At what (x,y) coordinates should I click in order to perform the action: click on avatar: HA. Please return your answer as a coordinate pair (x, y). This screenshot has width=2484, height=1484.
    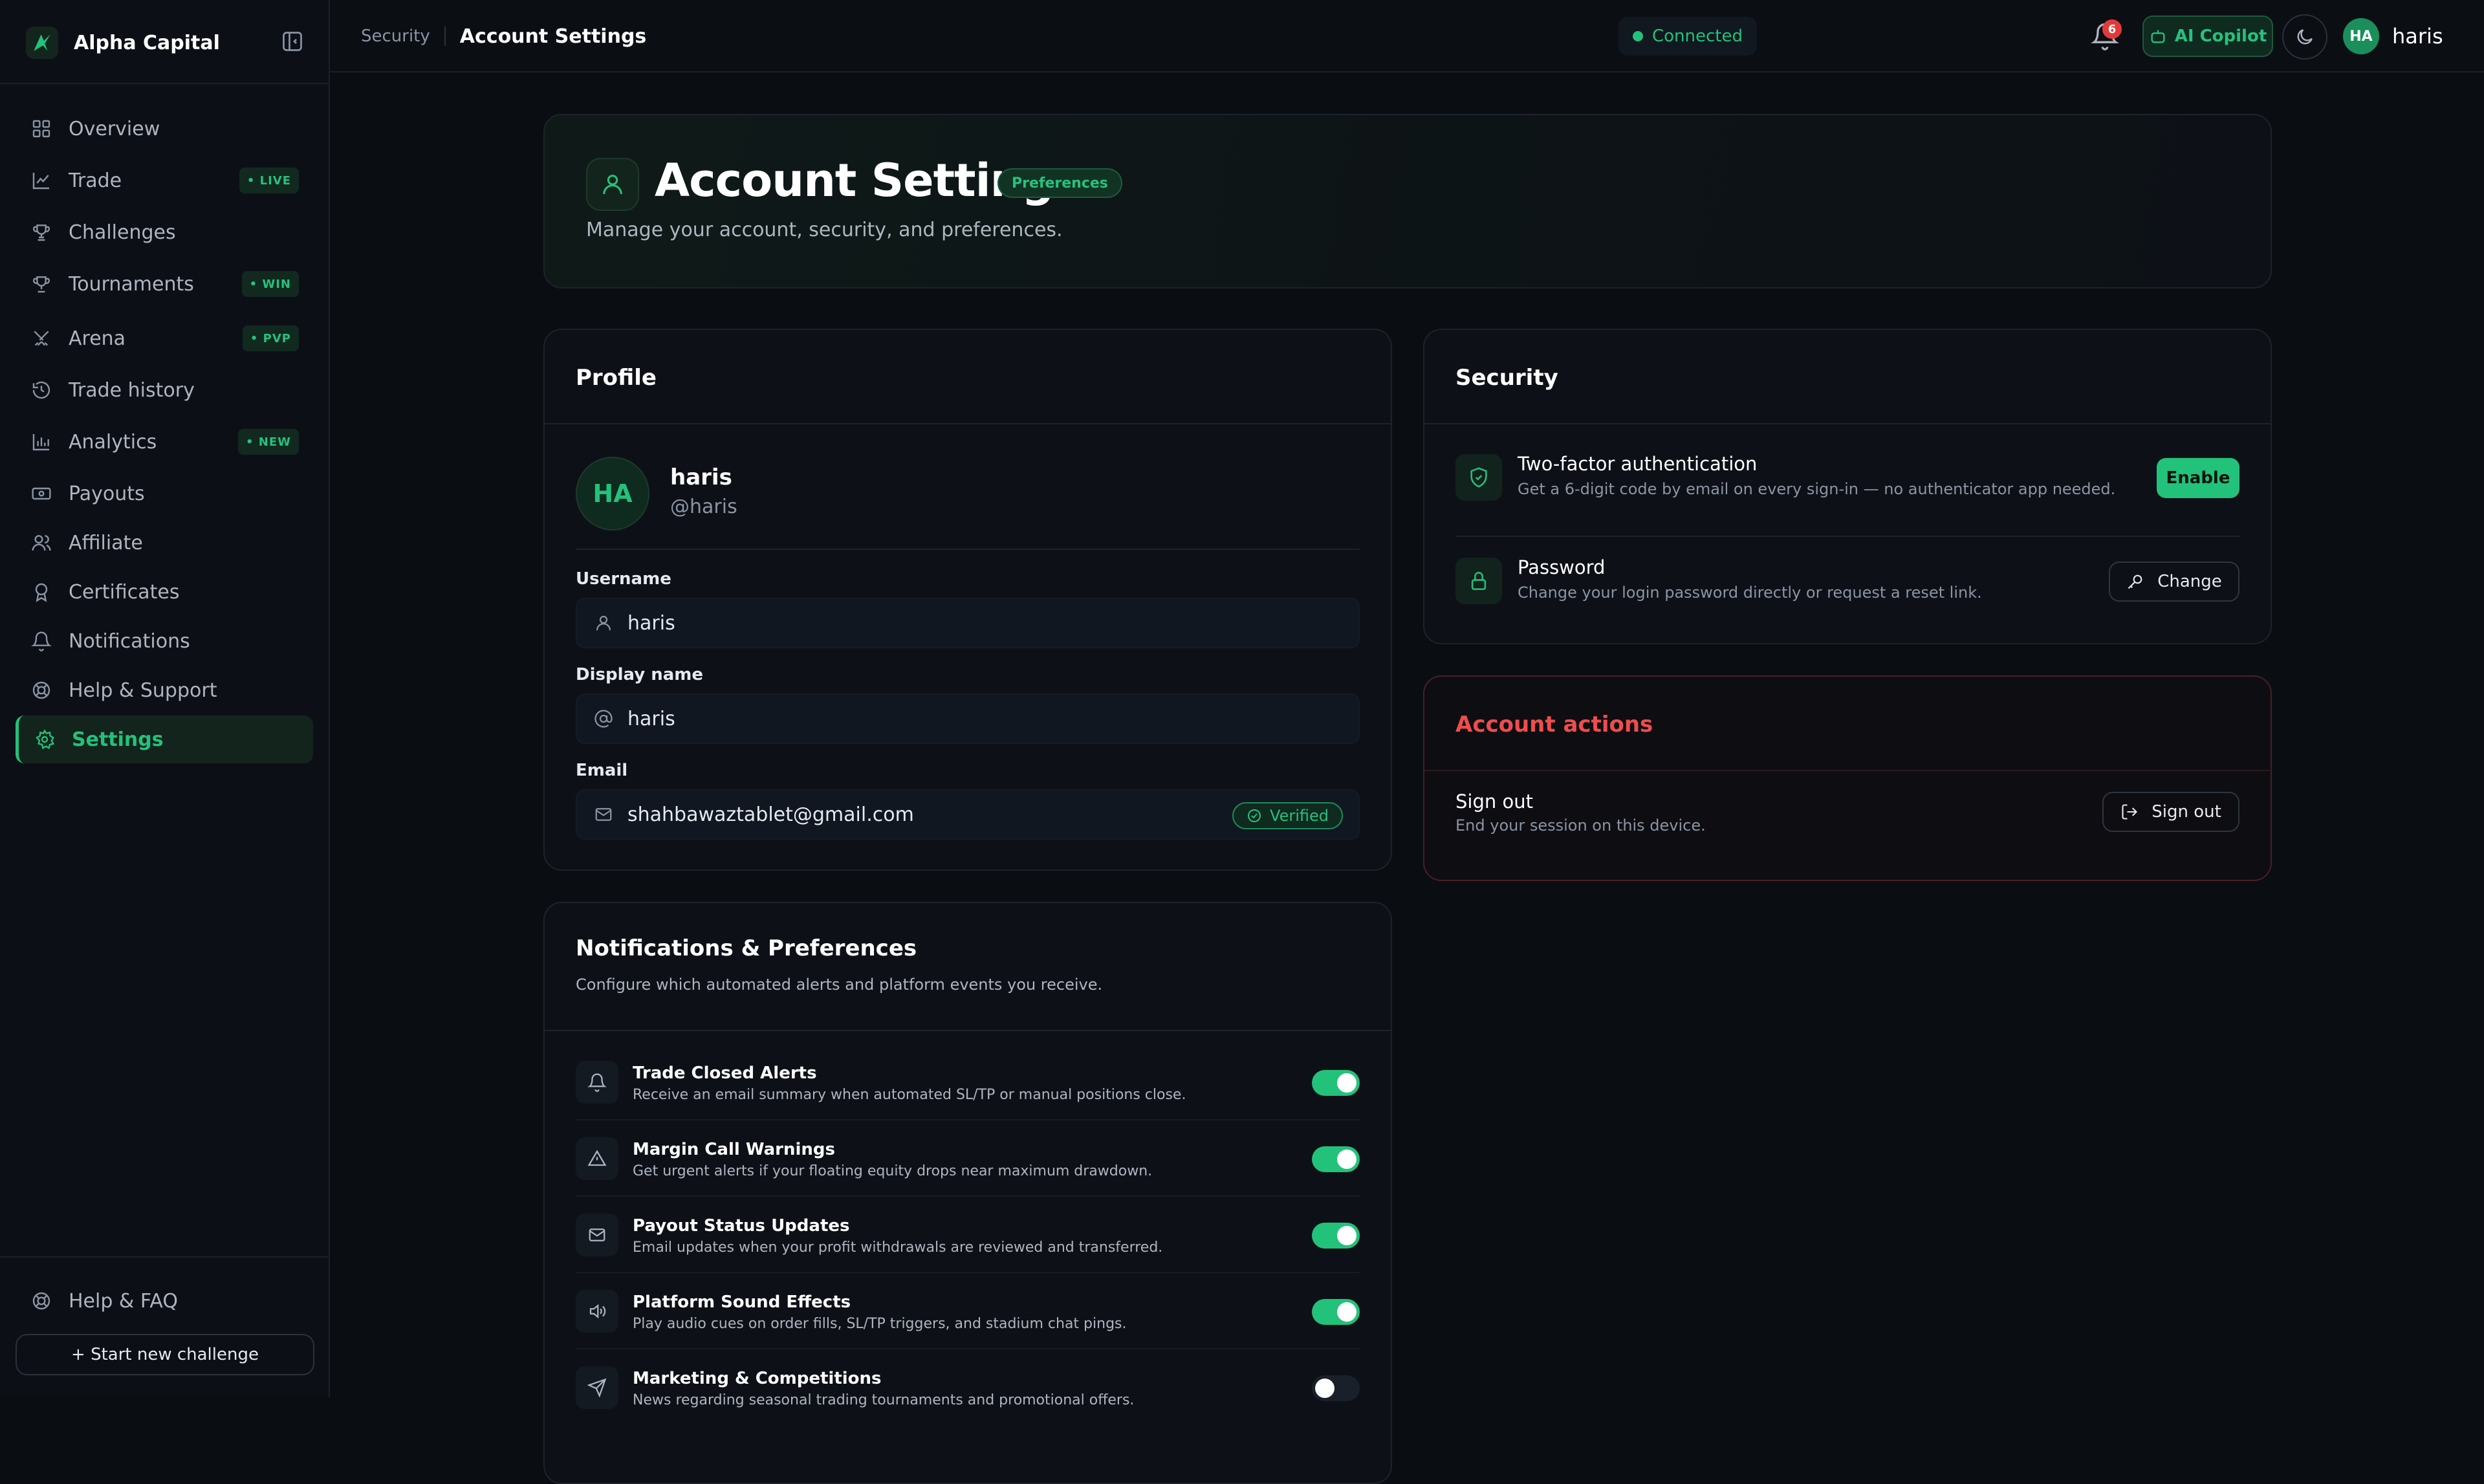
    Looking at the image, I should click on (2361, 36).